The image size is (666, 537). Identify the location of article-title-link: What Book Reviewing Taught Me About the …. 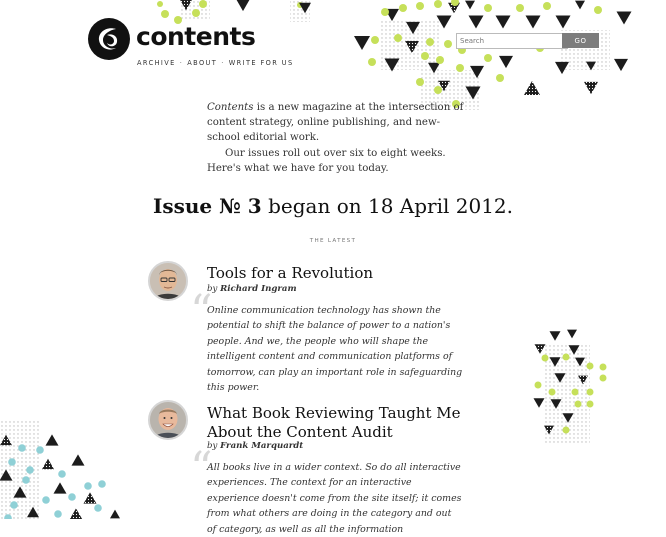
(333, 422).